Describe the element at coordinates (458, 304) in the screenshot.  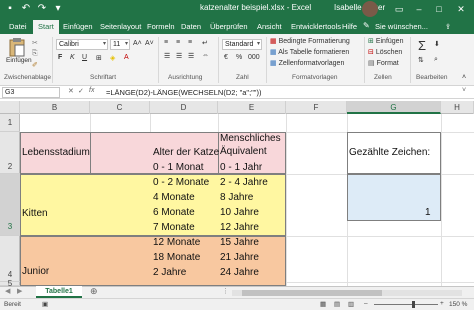
I see `zoom-level: 150 %` at that location.